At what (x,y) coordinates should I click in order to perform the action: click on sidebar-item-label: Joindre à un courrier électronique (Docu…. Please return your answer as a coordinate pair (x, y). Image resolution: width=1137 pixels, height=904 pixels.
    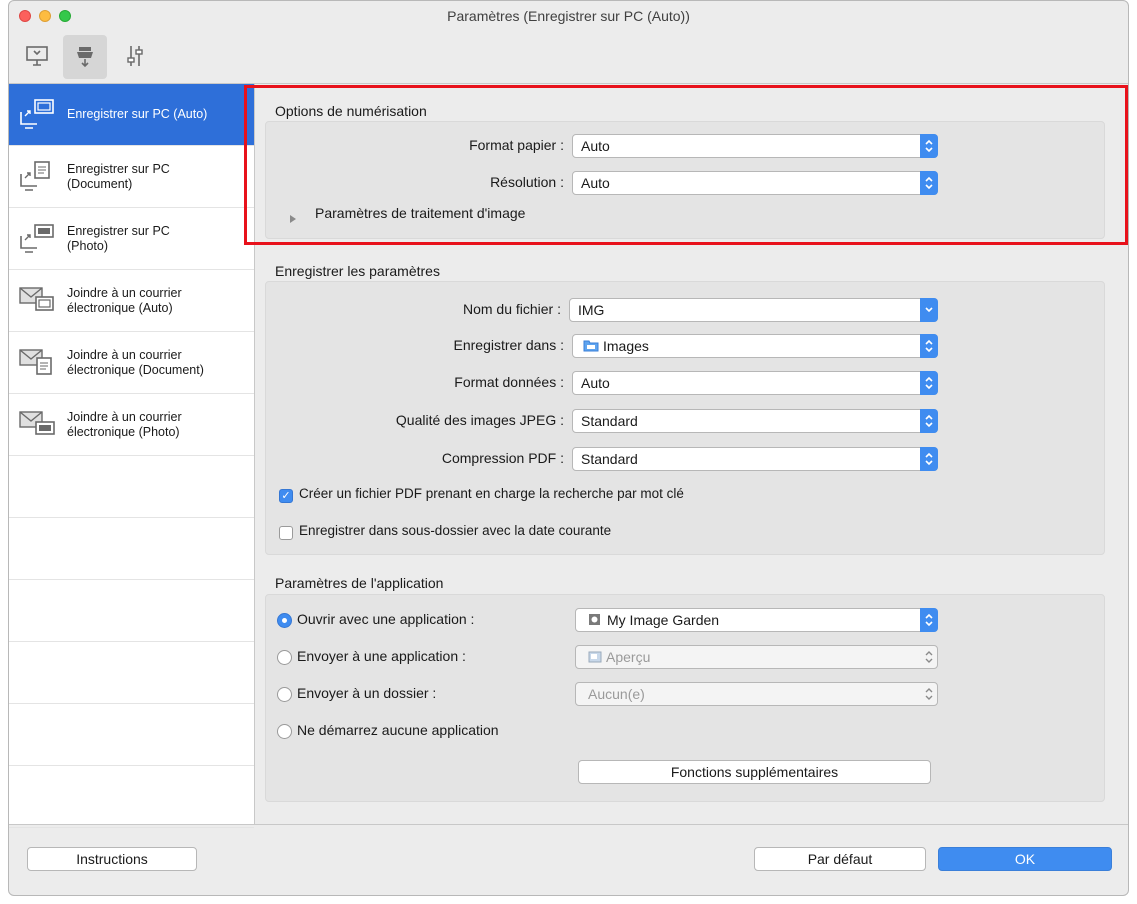
    Looking at the image, I should click on (135, 362).